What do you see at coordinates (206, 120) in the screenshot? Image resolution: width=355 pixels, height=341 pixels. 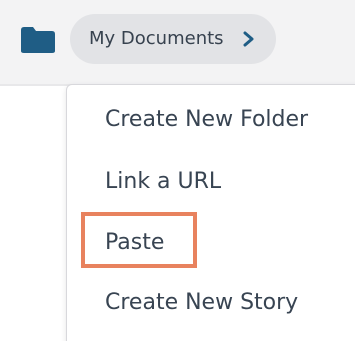 I see `menu-item-create-new-folder: Create New Folder` at bounding box center [206, 120].